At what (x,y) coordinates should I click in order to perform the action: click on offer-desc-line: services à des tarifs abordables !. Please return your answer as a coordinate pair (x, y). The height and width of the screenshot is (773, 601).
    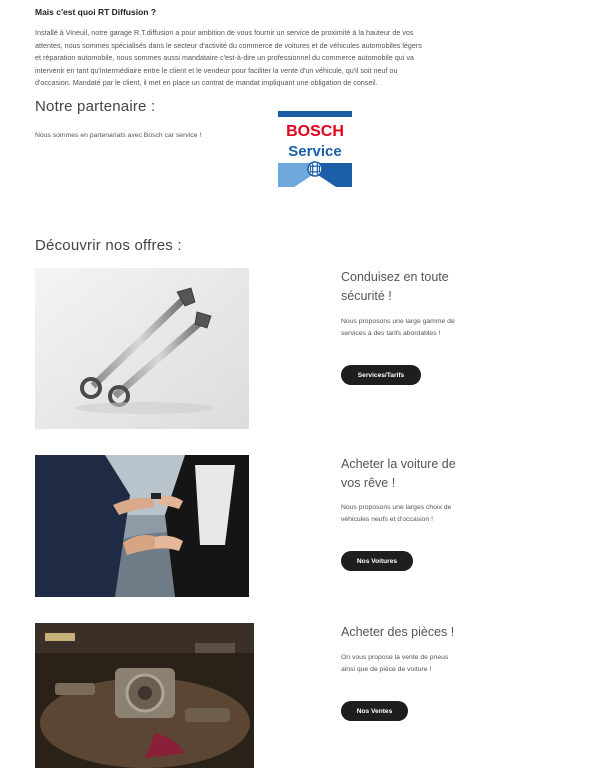
    Looking at the image, I should click on (391, 333).